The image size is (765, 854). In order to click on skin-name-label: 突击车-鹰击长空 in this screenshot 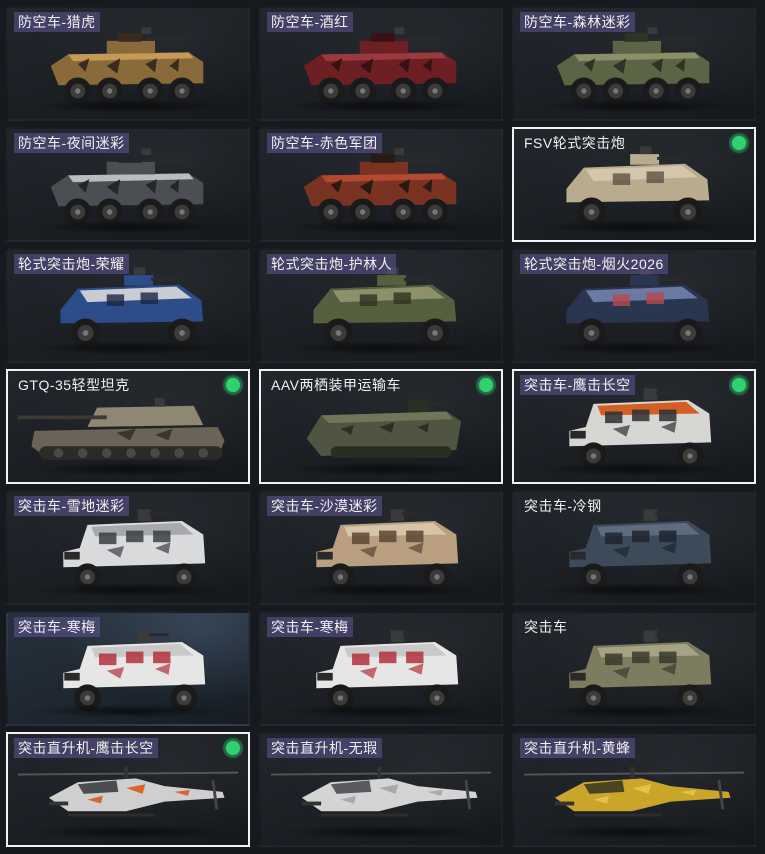, I will do `click(577, 385)`.